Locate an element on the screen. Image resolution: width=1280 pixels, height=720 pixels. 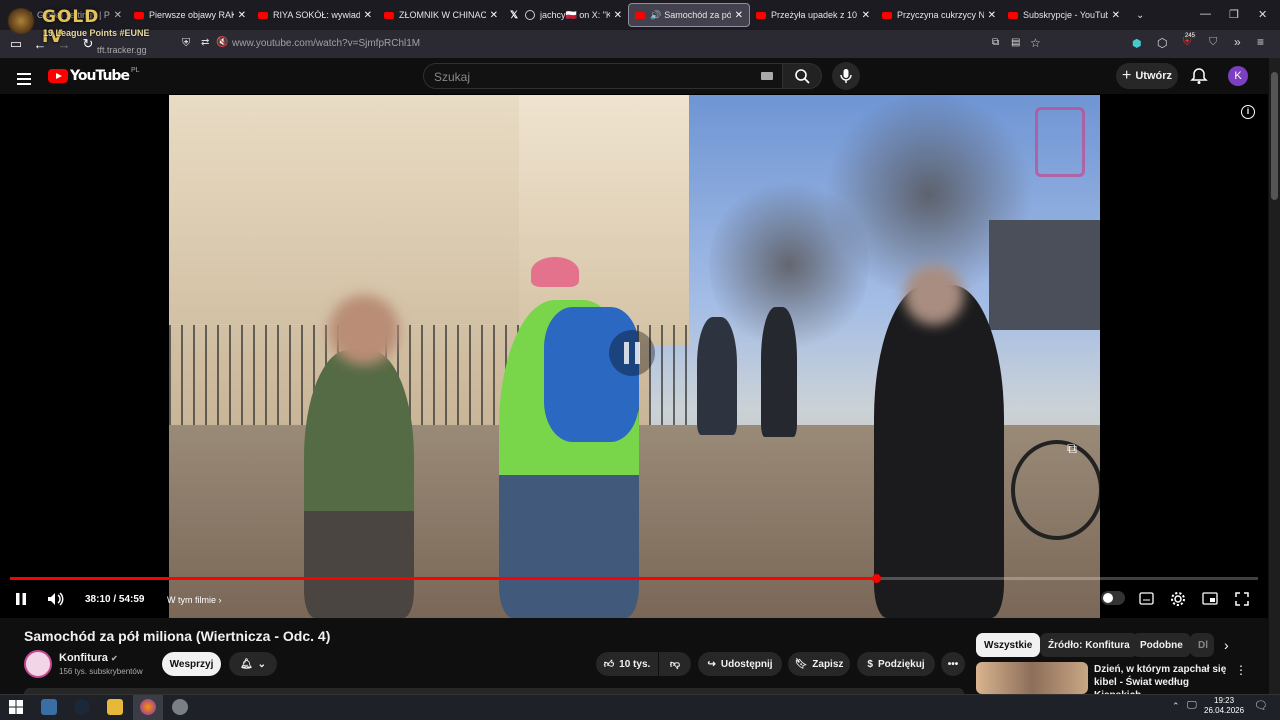
tab-favicon is located at coordinates (27, 15).